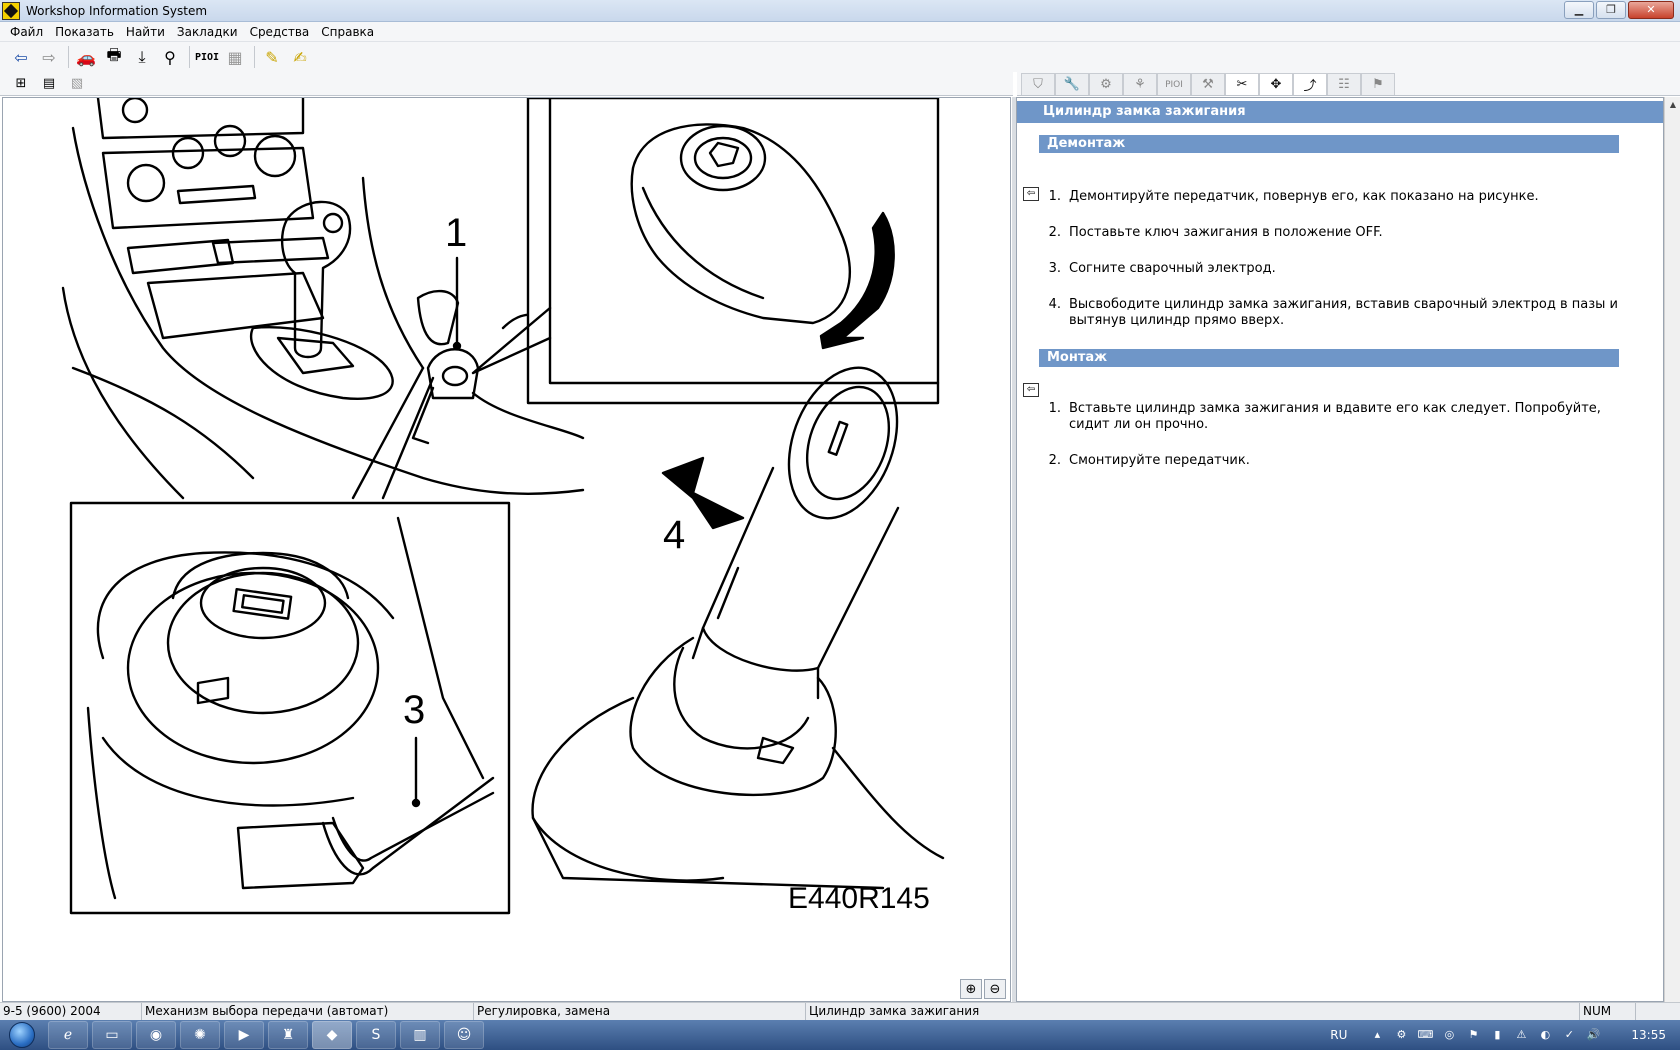 This screenshot has height=1050, width=1680. What do you see at coordinates (1497, 1035) in the screenshot?
I see `network-icon: ▮` at bounding box center [1497, 1035].